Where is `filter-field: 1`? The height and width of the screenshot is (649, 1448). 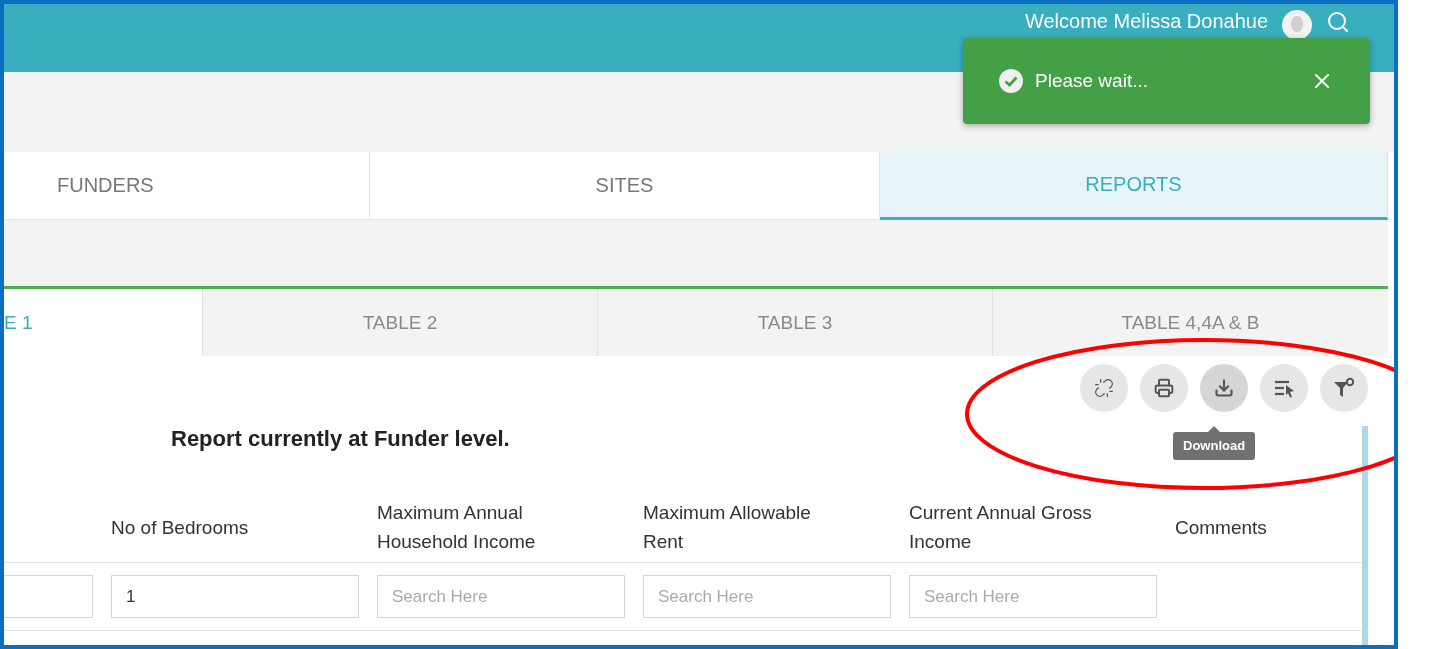 filter-field: 1 is located at coordinates (235, 596).